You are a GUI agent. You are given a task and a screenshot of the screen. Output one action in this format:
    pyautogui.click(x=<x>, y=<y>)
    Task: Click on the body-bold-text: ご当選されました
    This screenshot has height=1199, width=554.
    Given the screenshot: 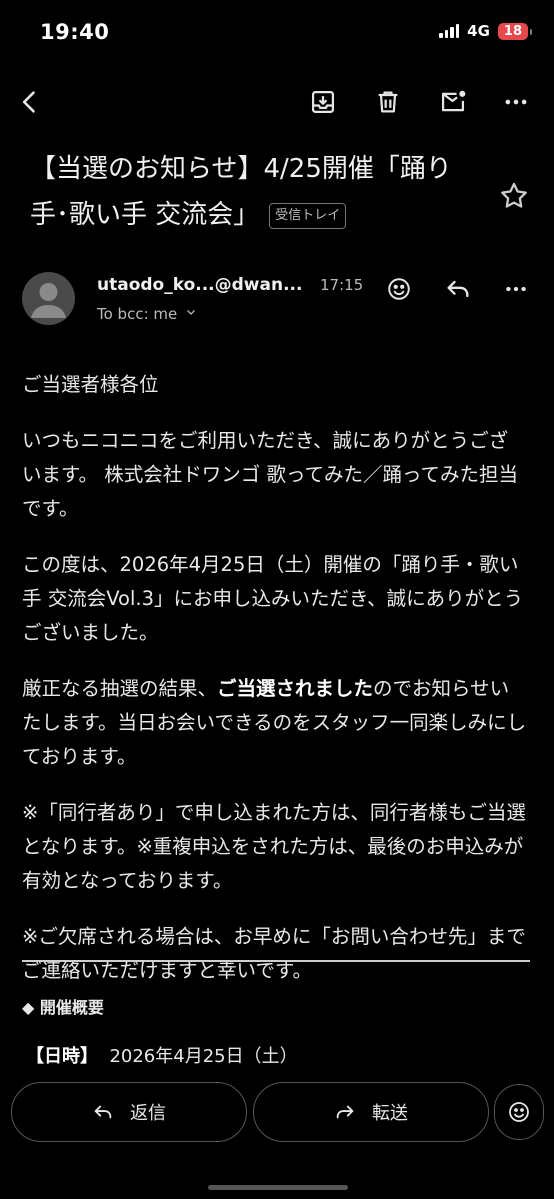 What is the action you would take?
    pyautogui.click(x=295, y=688)
    